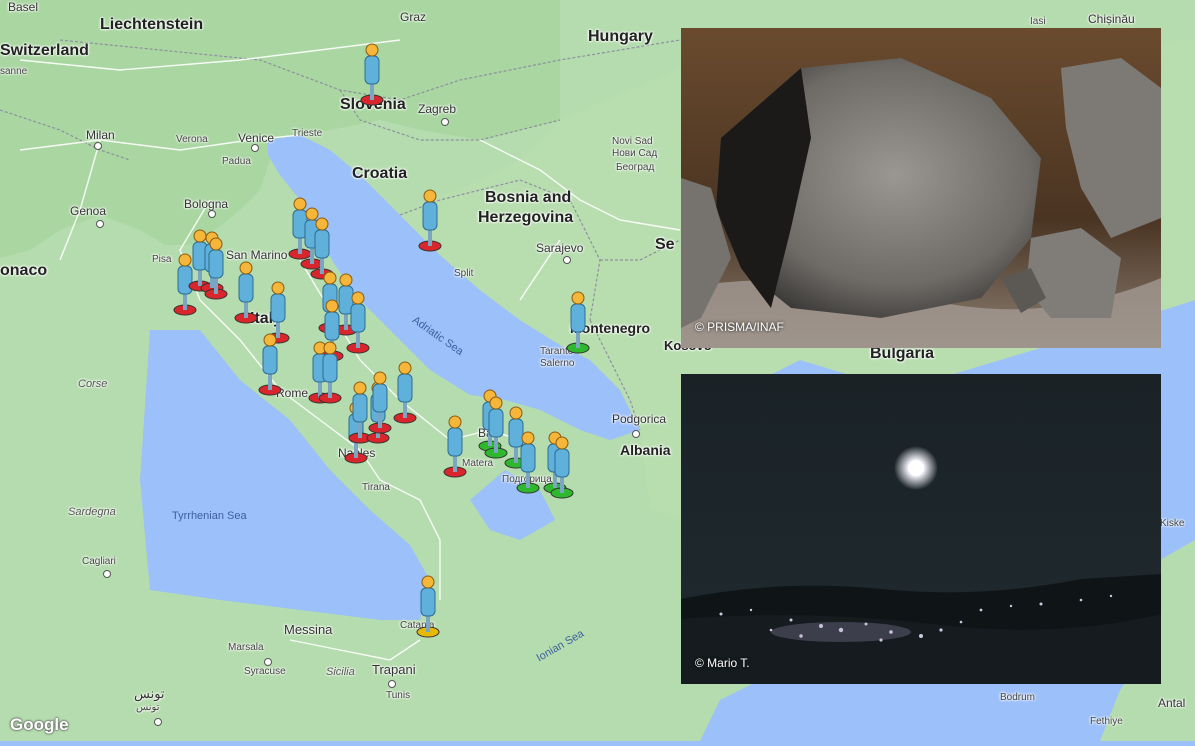 Image resolution: width=1195 pixels, height=746 pixels. I want to click on city-label: Milan, so click(100, 135).